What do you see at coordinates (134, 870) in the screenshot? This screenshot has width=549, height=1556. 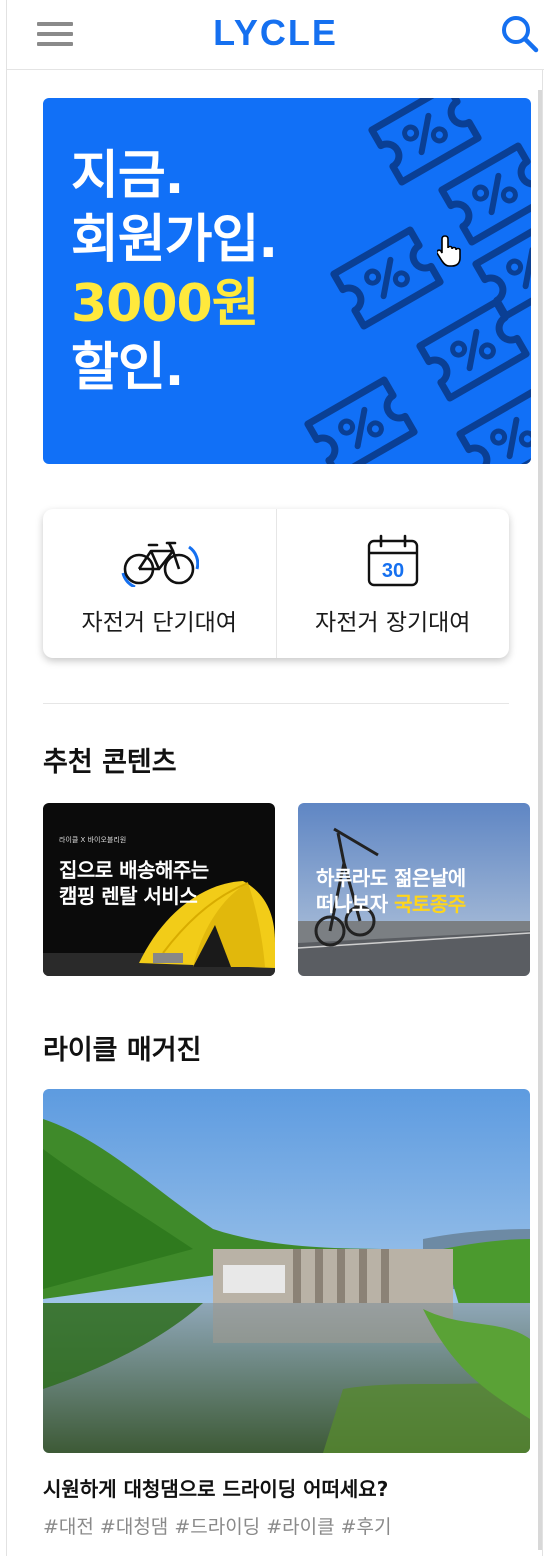 I see `card-title-line-1: 집으로 배송해주는` at bounding box center [134, 870].